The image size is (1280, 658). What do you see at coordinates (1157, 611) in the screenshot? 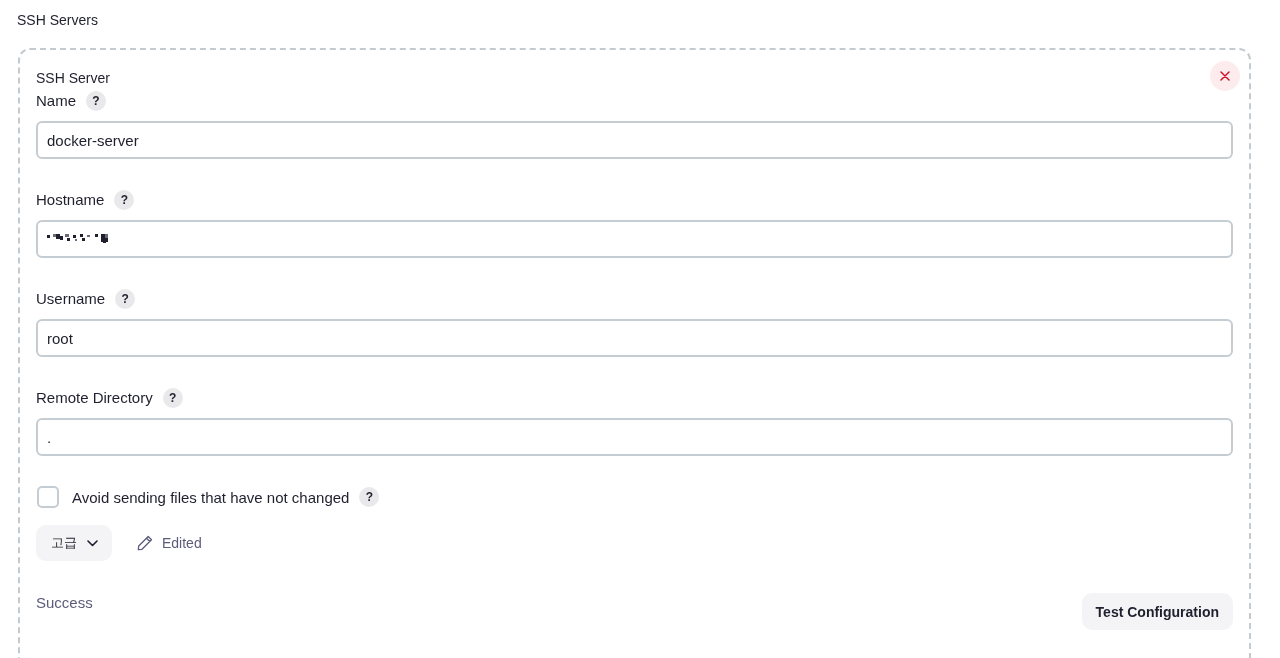
I see `test-configuration-button: Test Configuration` at bounding box center [1157, 611].